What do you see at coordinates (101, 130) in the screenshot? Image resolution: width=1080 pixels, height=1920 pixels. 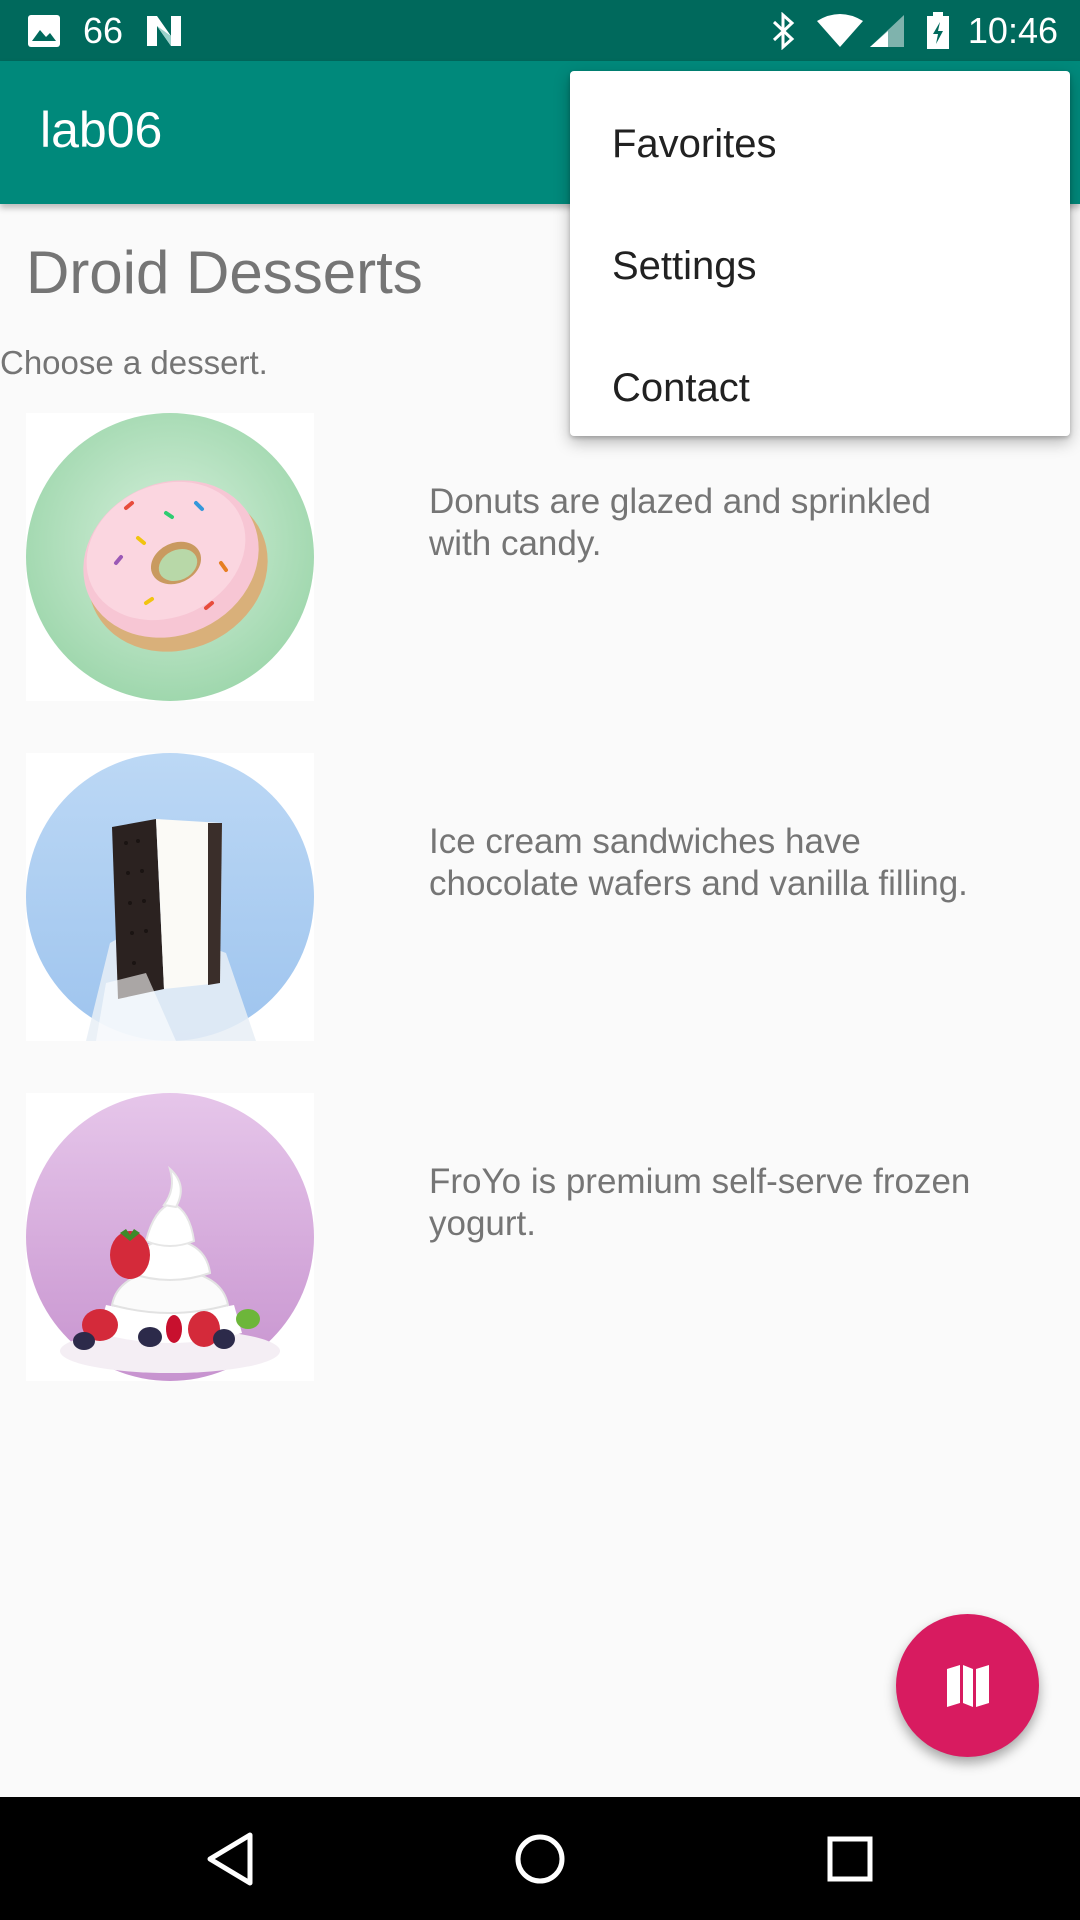 I see `app-title: lab06` at bounding box center [101, 130].